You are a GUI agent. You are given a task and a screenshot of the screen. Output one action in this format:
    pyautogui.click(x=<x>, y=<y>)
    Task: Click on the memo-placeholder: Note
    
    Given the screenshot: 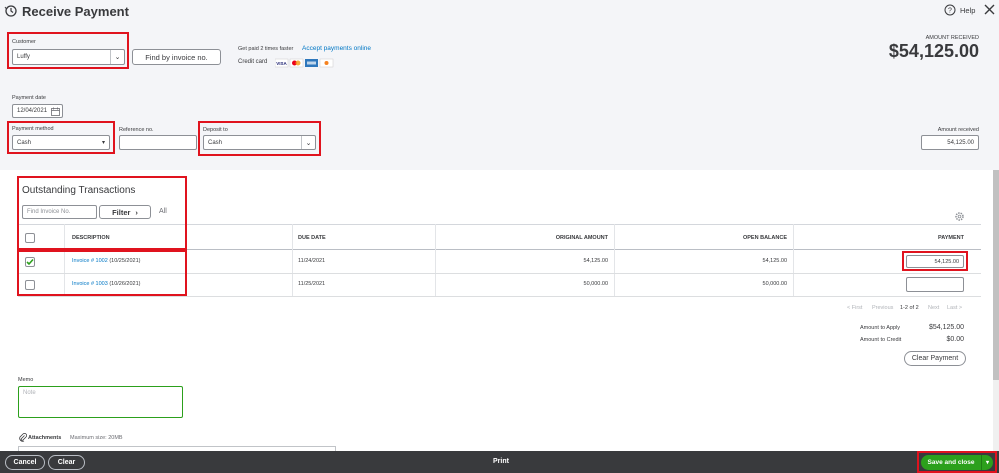 What is the action you would take?
    pyautogui.click(x=29, y=393)
    